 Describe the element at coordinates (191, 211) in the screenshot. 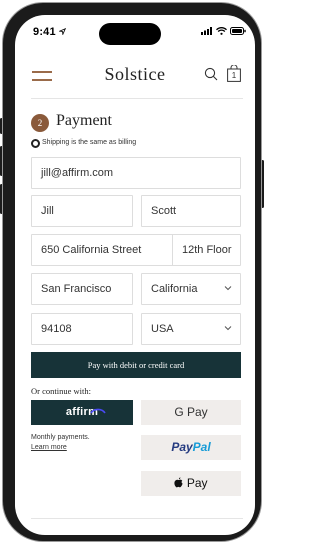

I see `last-name-field: Scott` at that location.